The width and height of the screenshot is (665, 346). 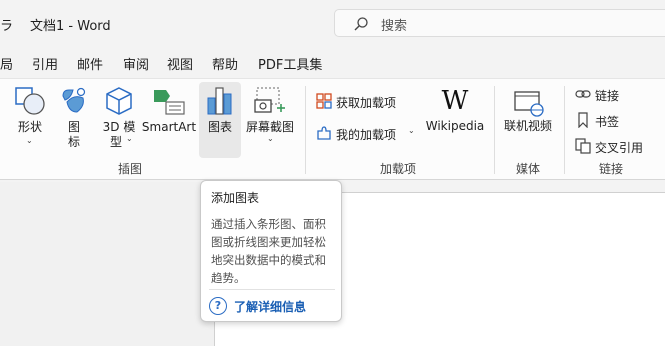 I want to click on get-addins-label: 获取加载项, so click(x=366, y=103).